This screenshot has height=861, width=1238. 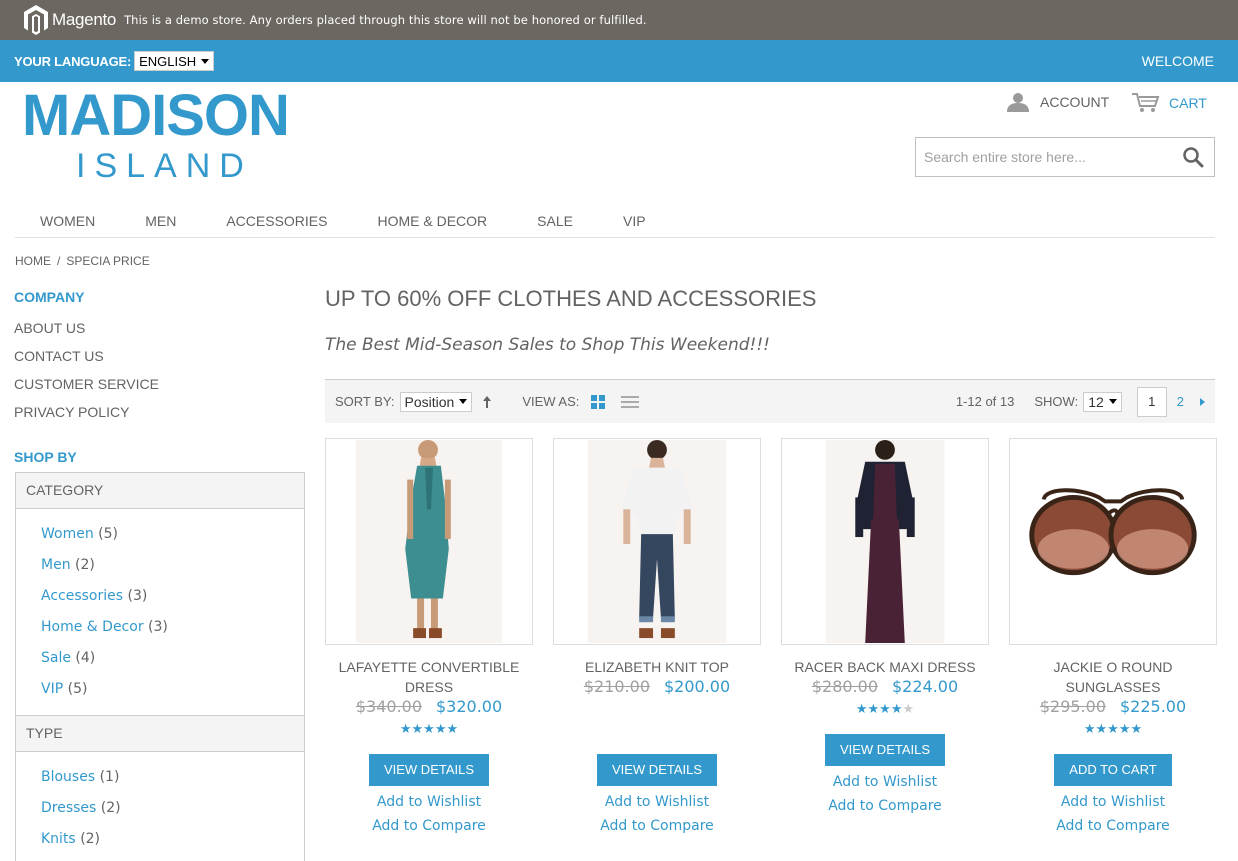 I want to click on language-selected-value: ENGLISH, so click(x=168, y=61).